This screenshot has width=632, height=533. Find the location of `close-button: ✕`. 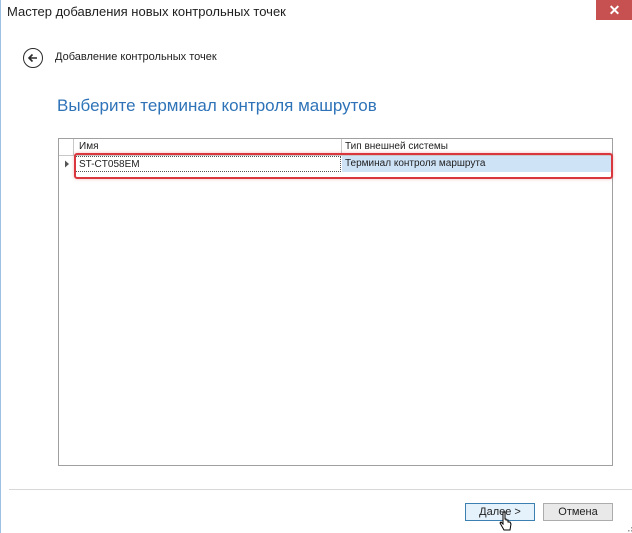

close-button: ✕ is located at coordinates (614, 10).